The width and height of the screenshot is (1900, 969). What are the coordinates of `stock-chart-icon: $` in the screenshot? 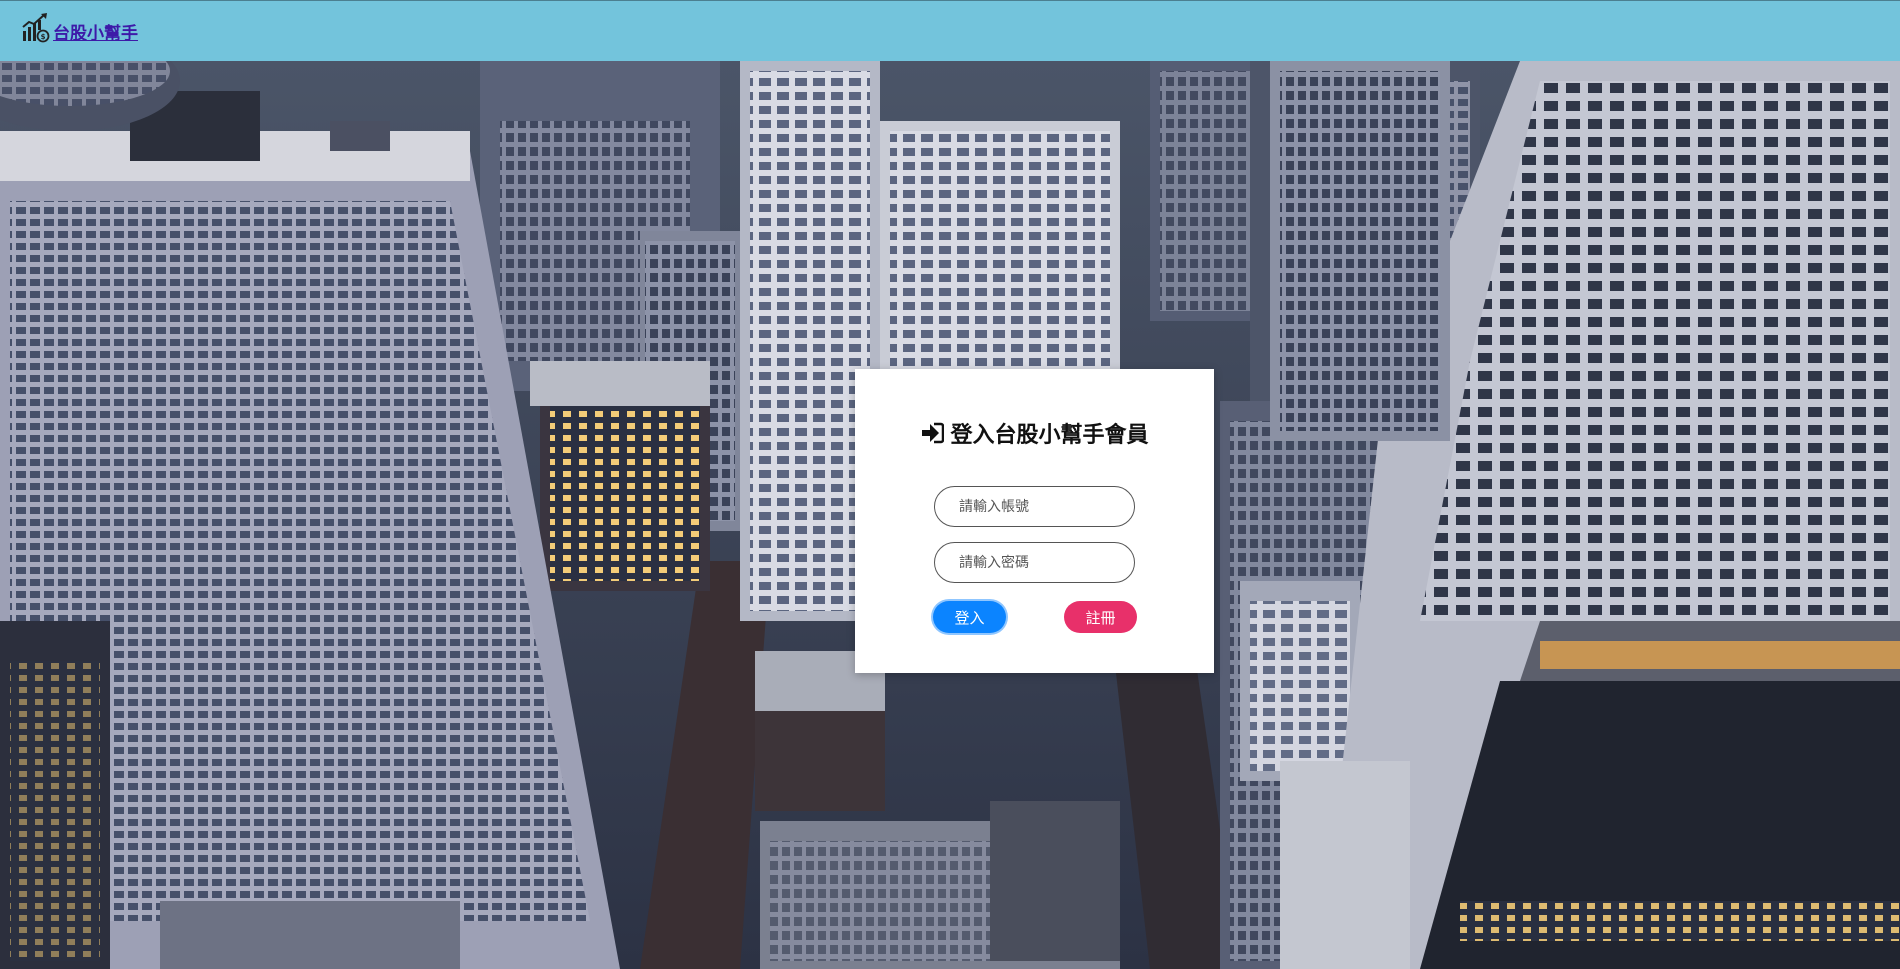 It's located at (36, 28).